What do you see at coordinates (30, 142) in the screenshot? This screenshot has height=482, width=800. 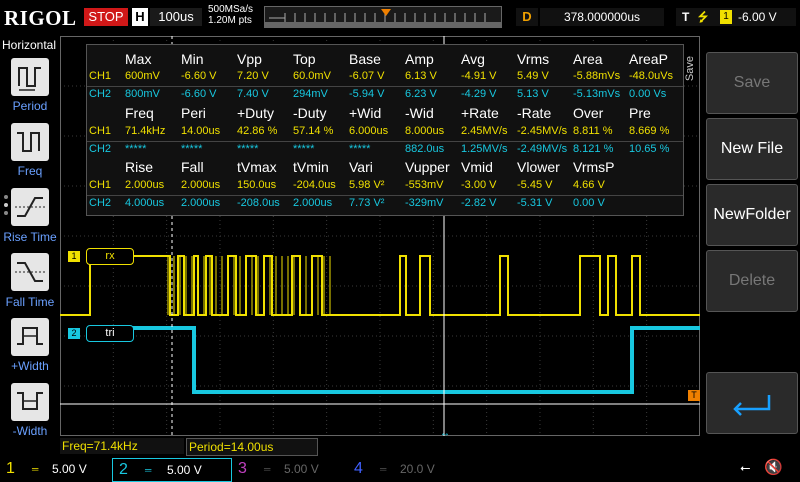 I see `freq-button` at bounding box center [30, 142].